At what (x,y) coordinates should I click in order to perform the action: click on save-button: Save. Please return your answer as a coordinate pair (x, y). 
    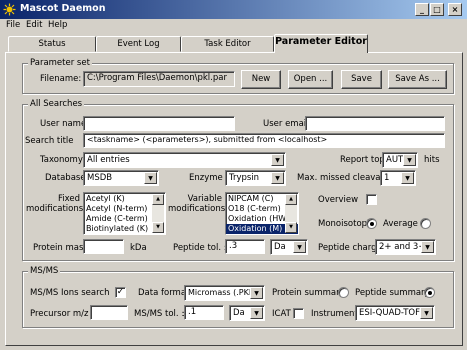
    Looking at the image, I should click on (361, 79).